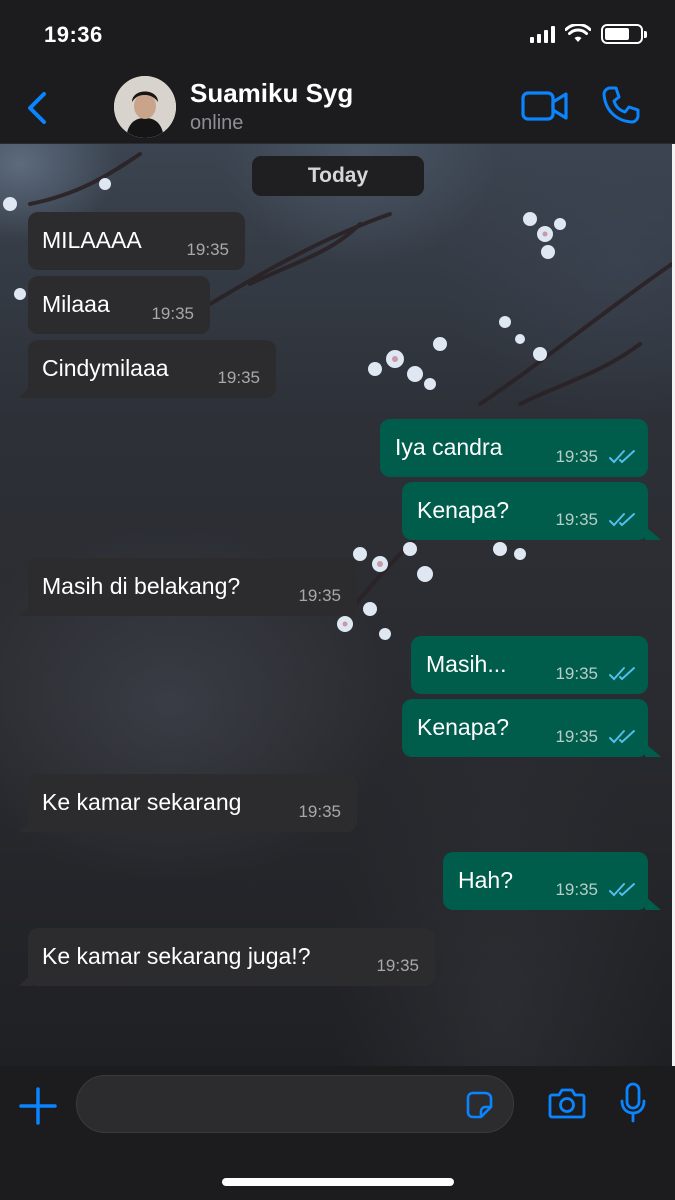 Image resolution: width=675 pixels, height=1200 pixels. Describe the element at coordinates (76, 304) in the screenshot. I see `message-text: Milaaa` at that location.